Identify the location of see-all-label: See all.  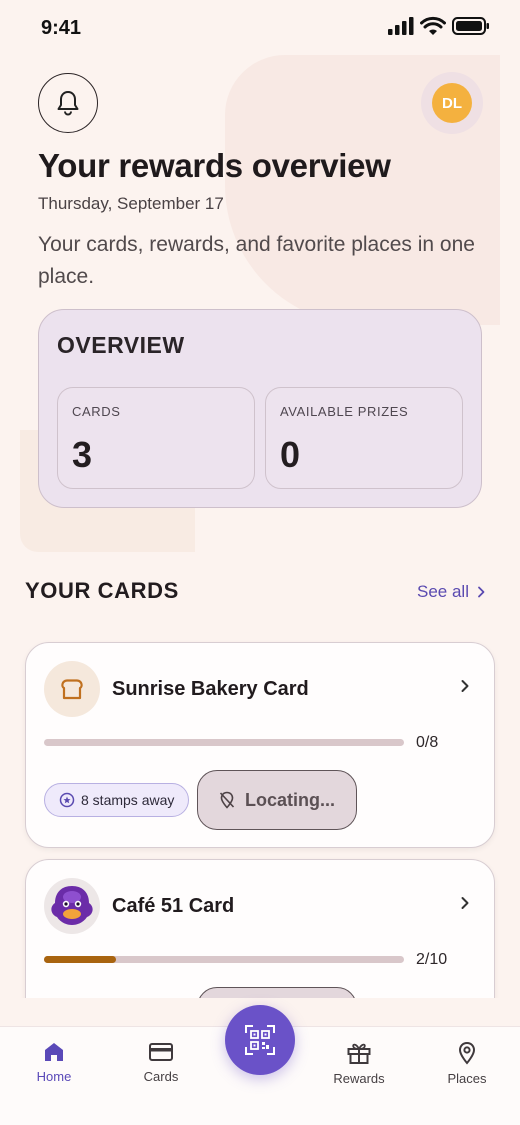
(443, 591).